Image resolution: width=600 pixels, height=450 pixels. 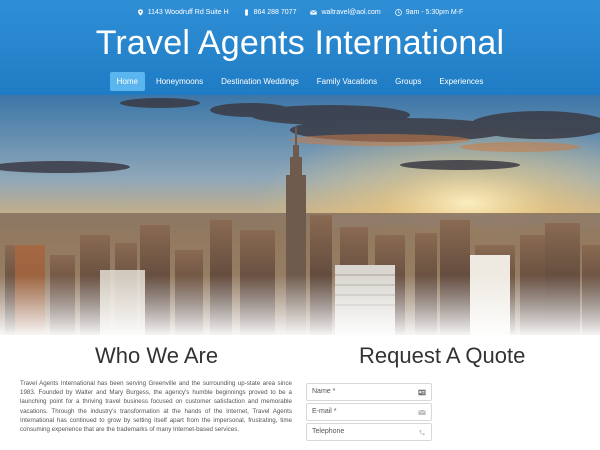 I want to click on phone-item: 864 288 7077, so click(x=270, y=12).